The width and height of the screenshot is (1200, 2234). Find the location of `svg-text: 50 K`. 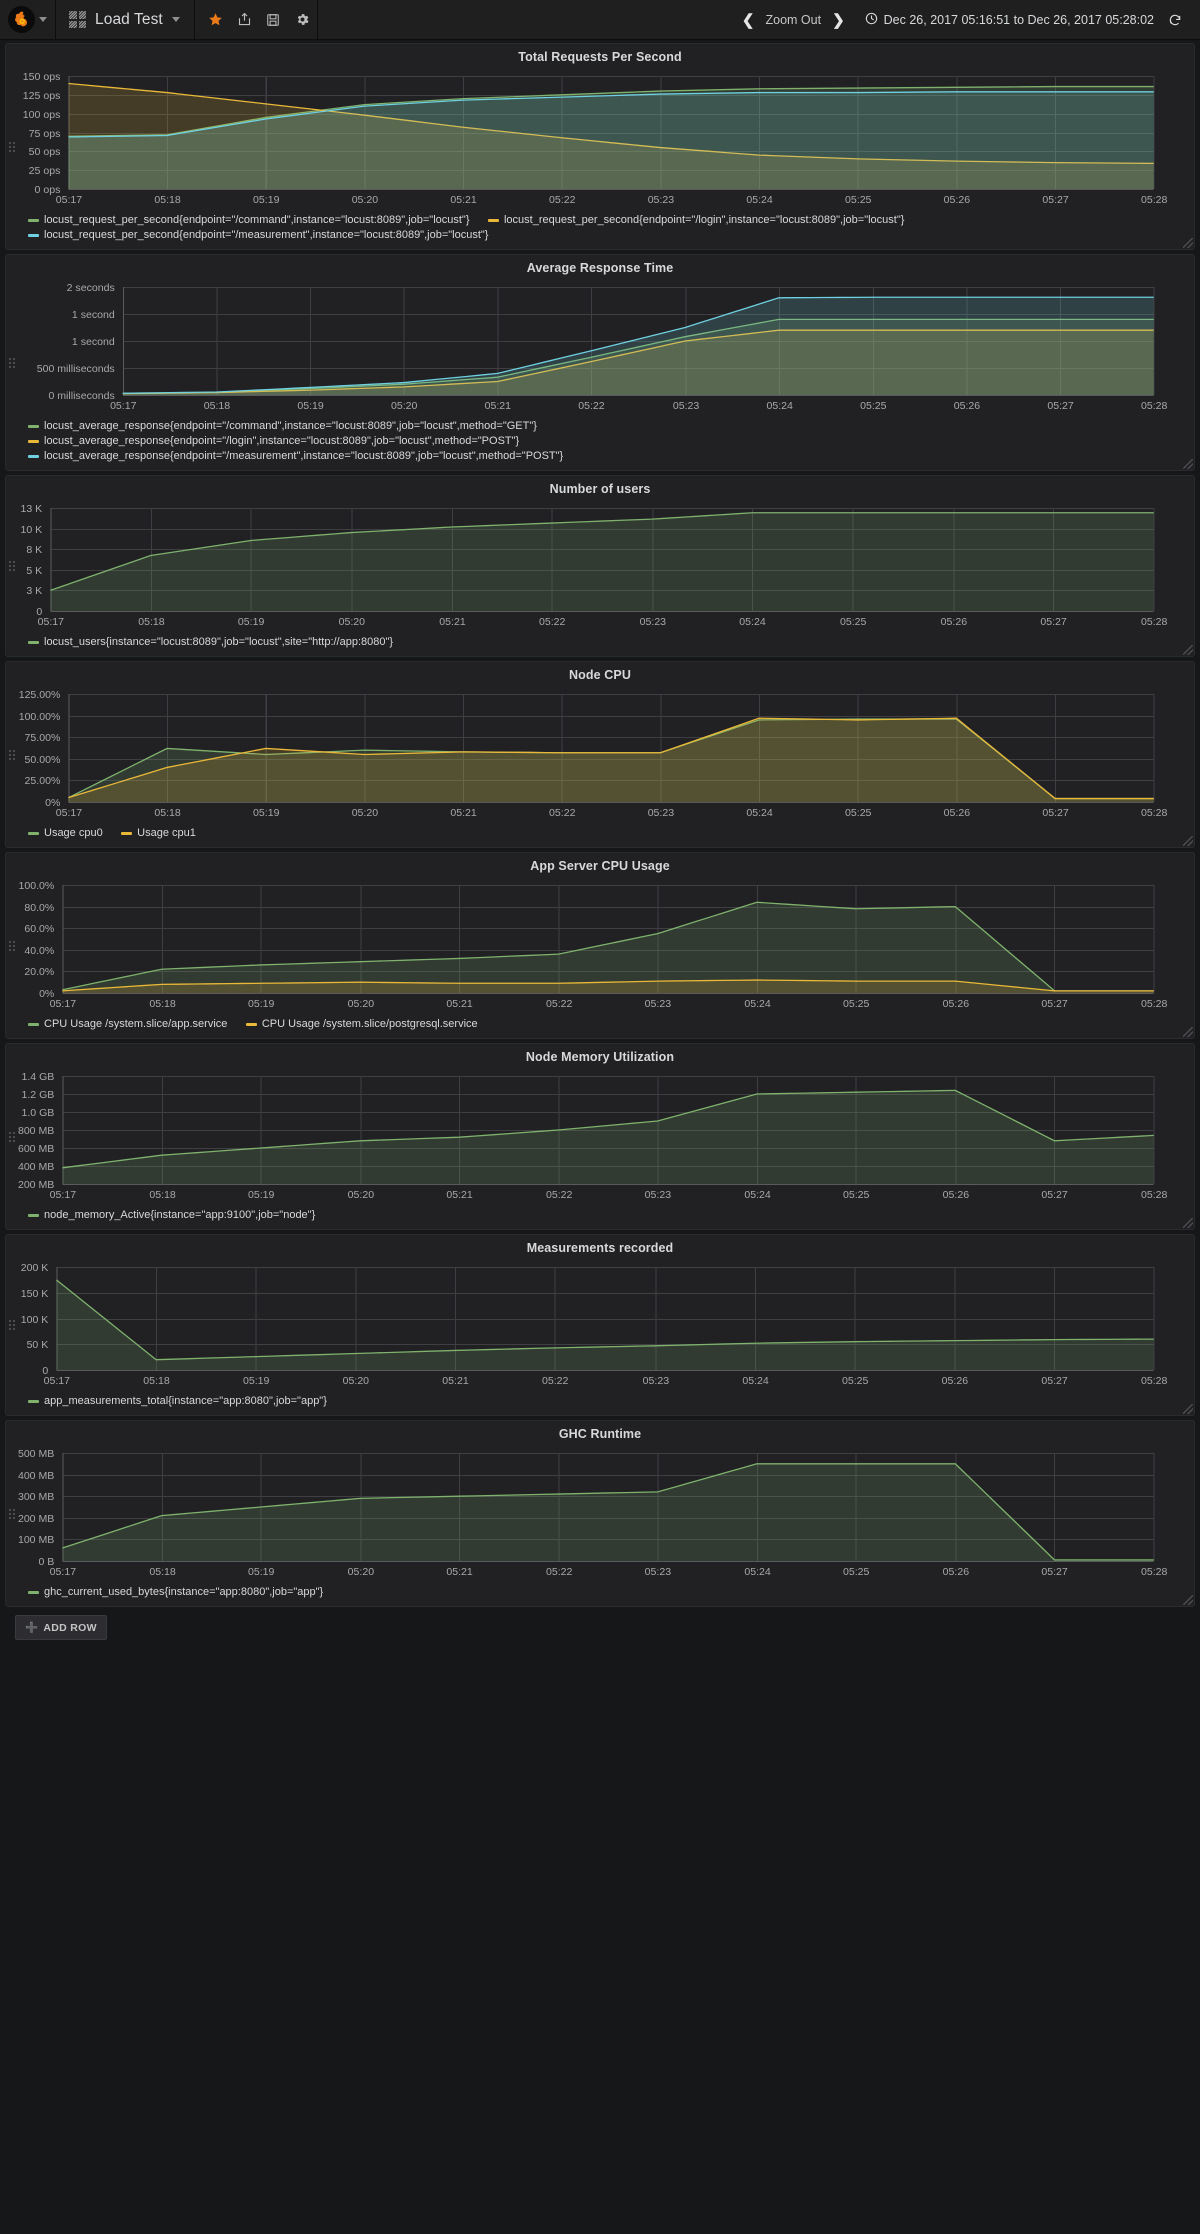

svg-text: 50 K is located at coordinates (38, 1345).